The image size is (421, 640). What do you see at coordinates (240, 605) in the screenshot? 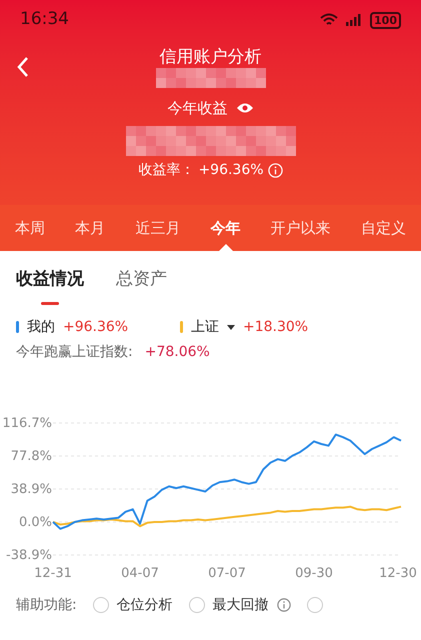
I see `option-label: 最大回撤` at bounding box center [240, 605].